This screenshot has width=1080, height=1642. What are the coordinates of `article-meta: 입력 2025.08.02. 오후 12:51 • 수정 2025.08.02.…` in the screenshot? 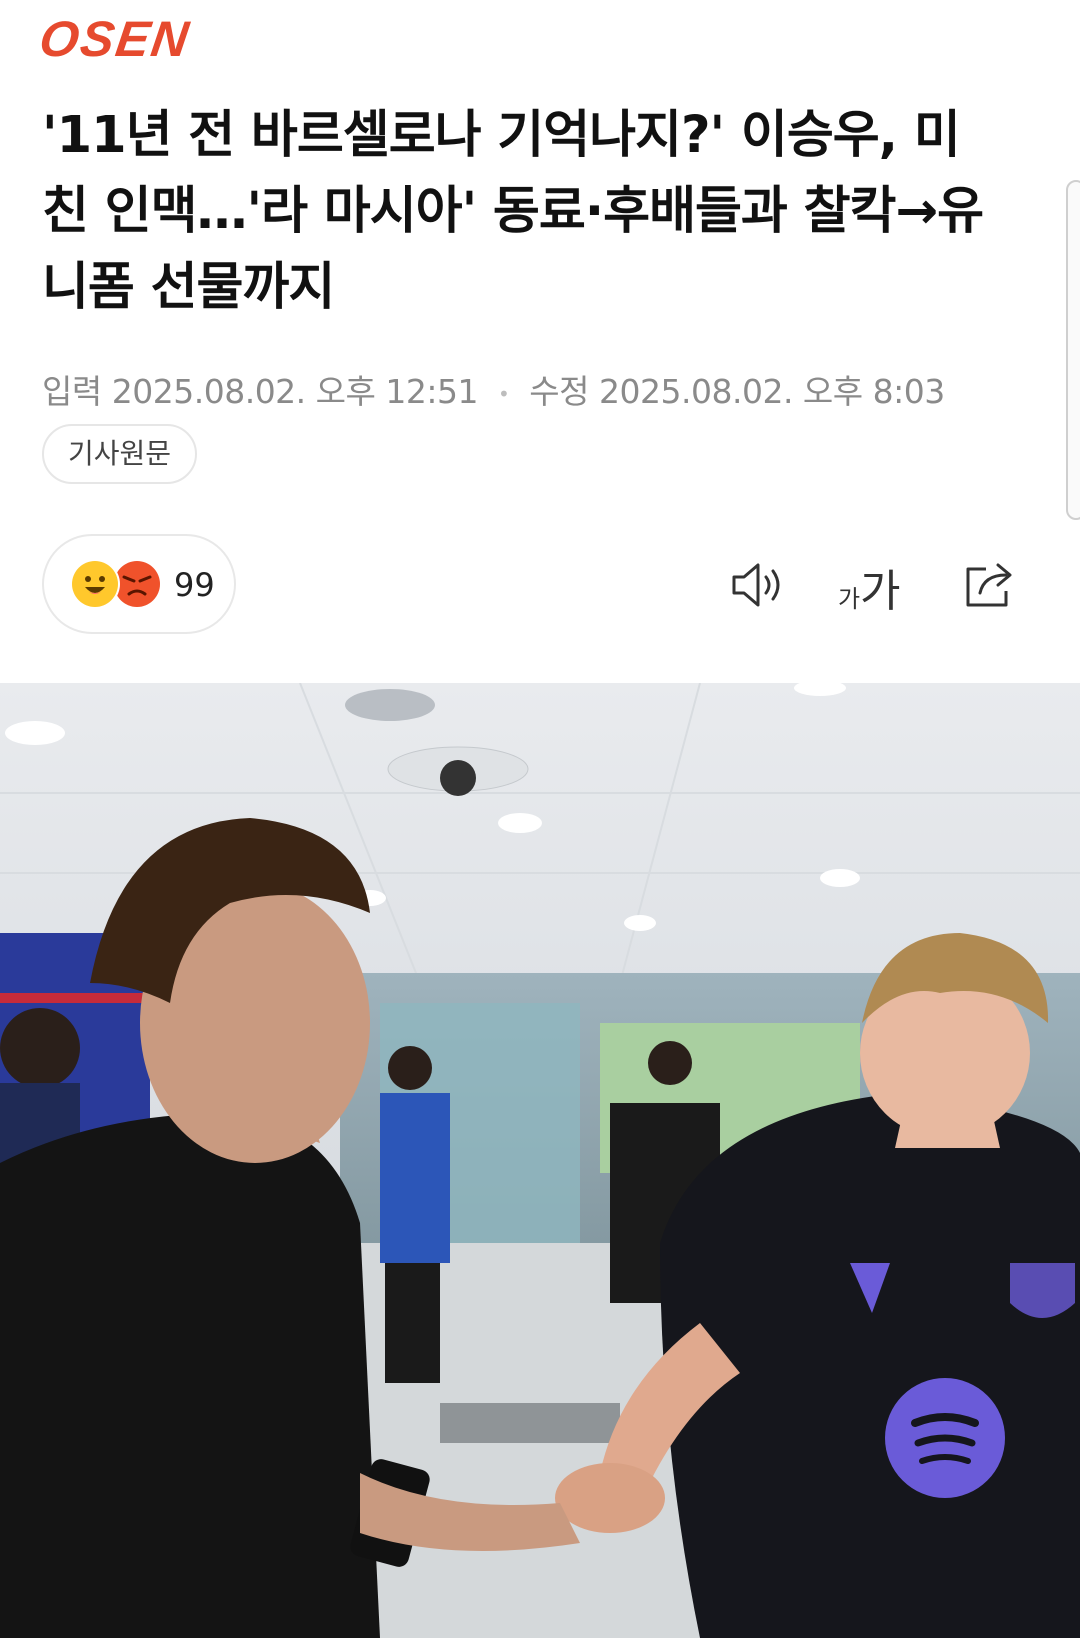 It's located at (493, 389).